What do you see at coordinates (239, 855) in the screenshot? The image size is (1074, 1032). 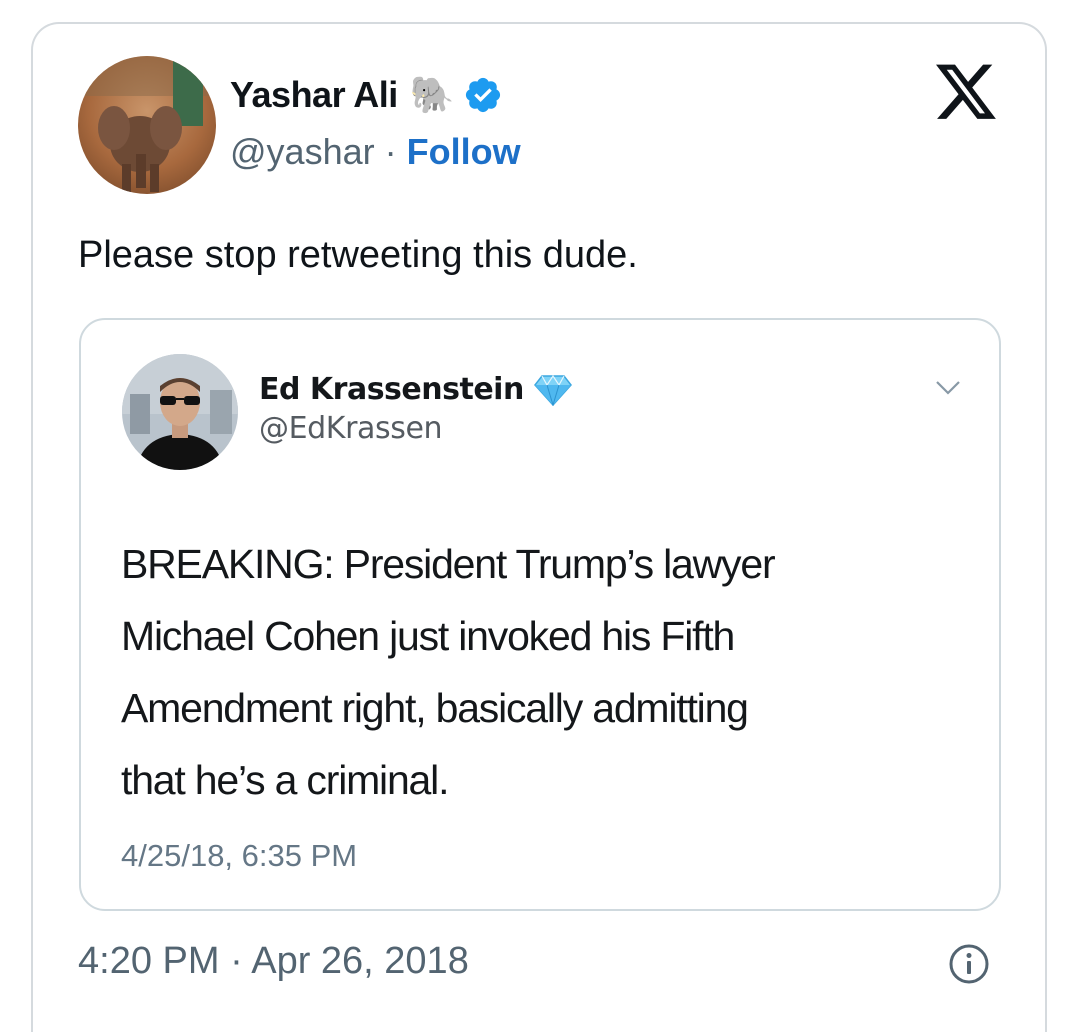 I see `quoted-timestamp: 4/25/18, 6:35 PM` at bounding box center [239, 855].